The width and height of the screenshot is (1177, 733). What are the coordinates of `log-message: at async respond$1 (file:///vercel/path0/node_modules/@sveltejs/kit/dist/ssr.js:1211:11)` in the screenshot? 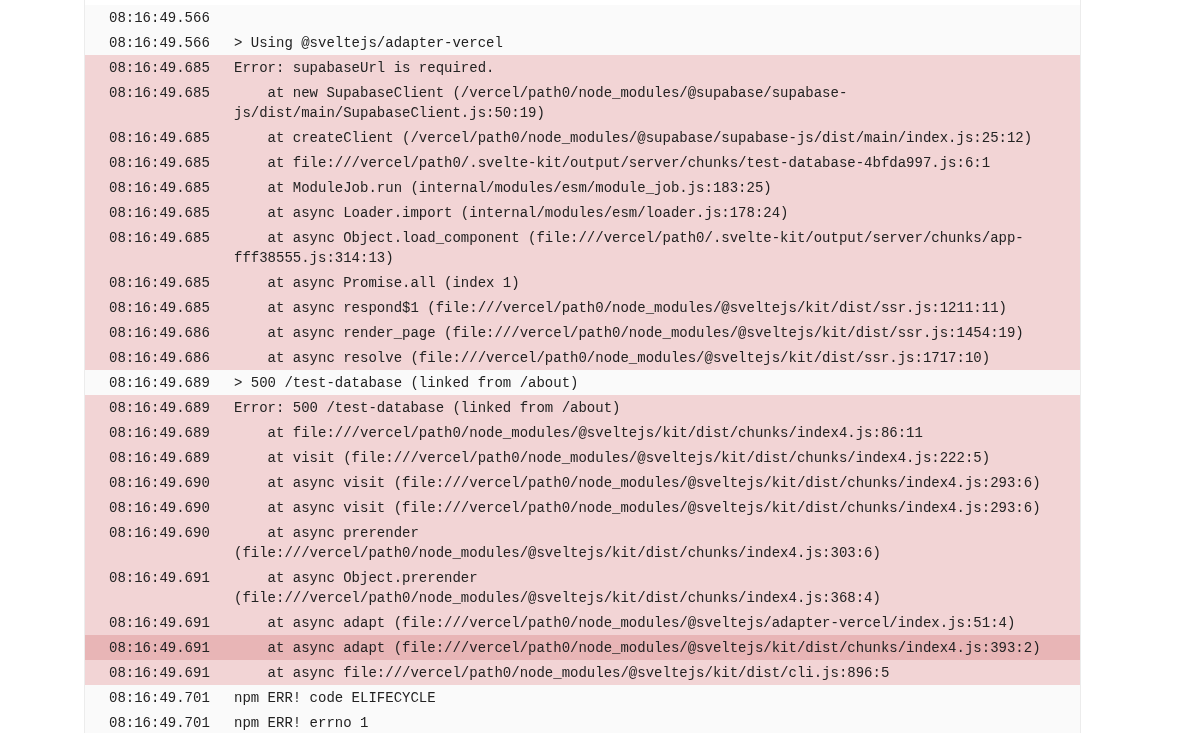 It's located at (637, 308).